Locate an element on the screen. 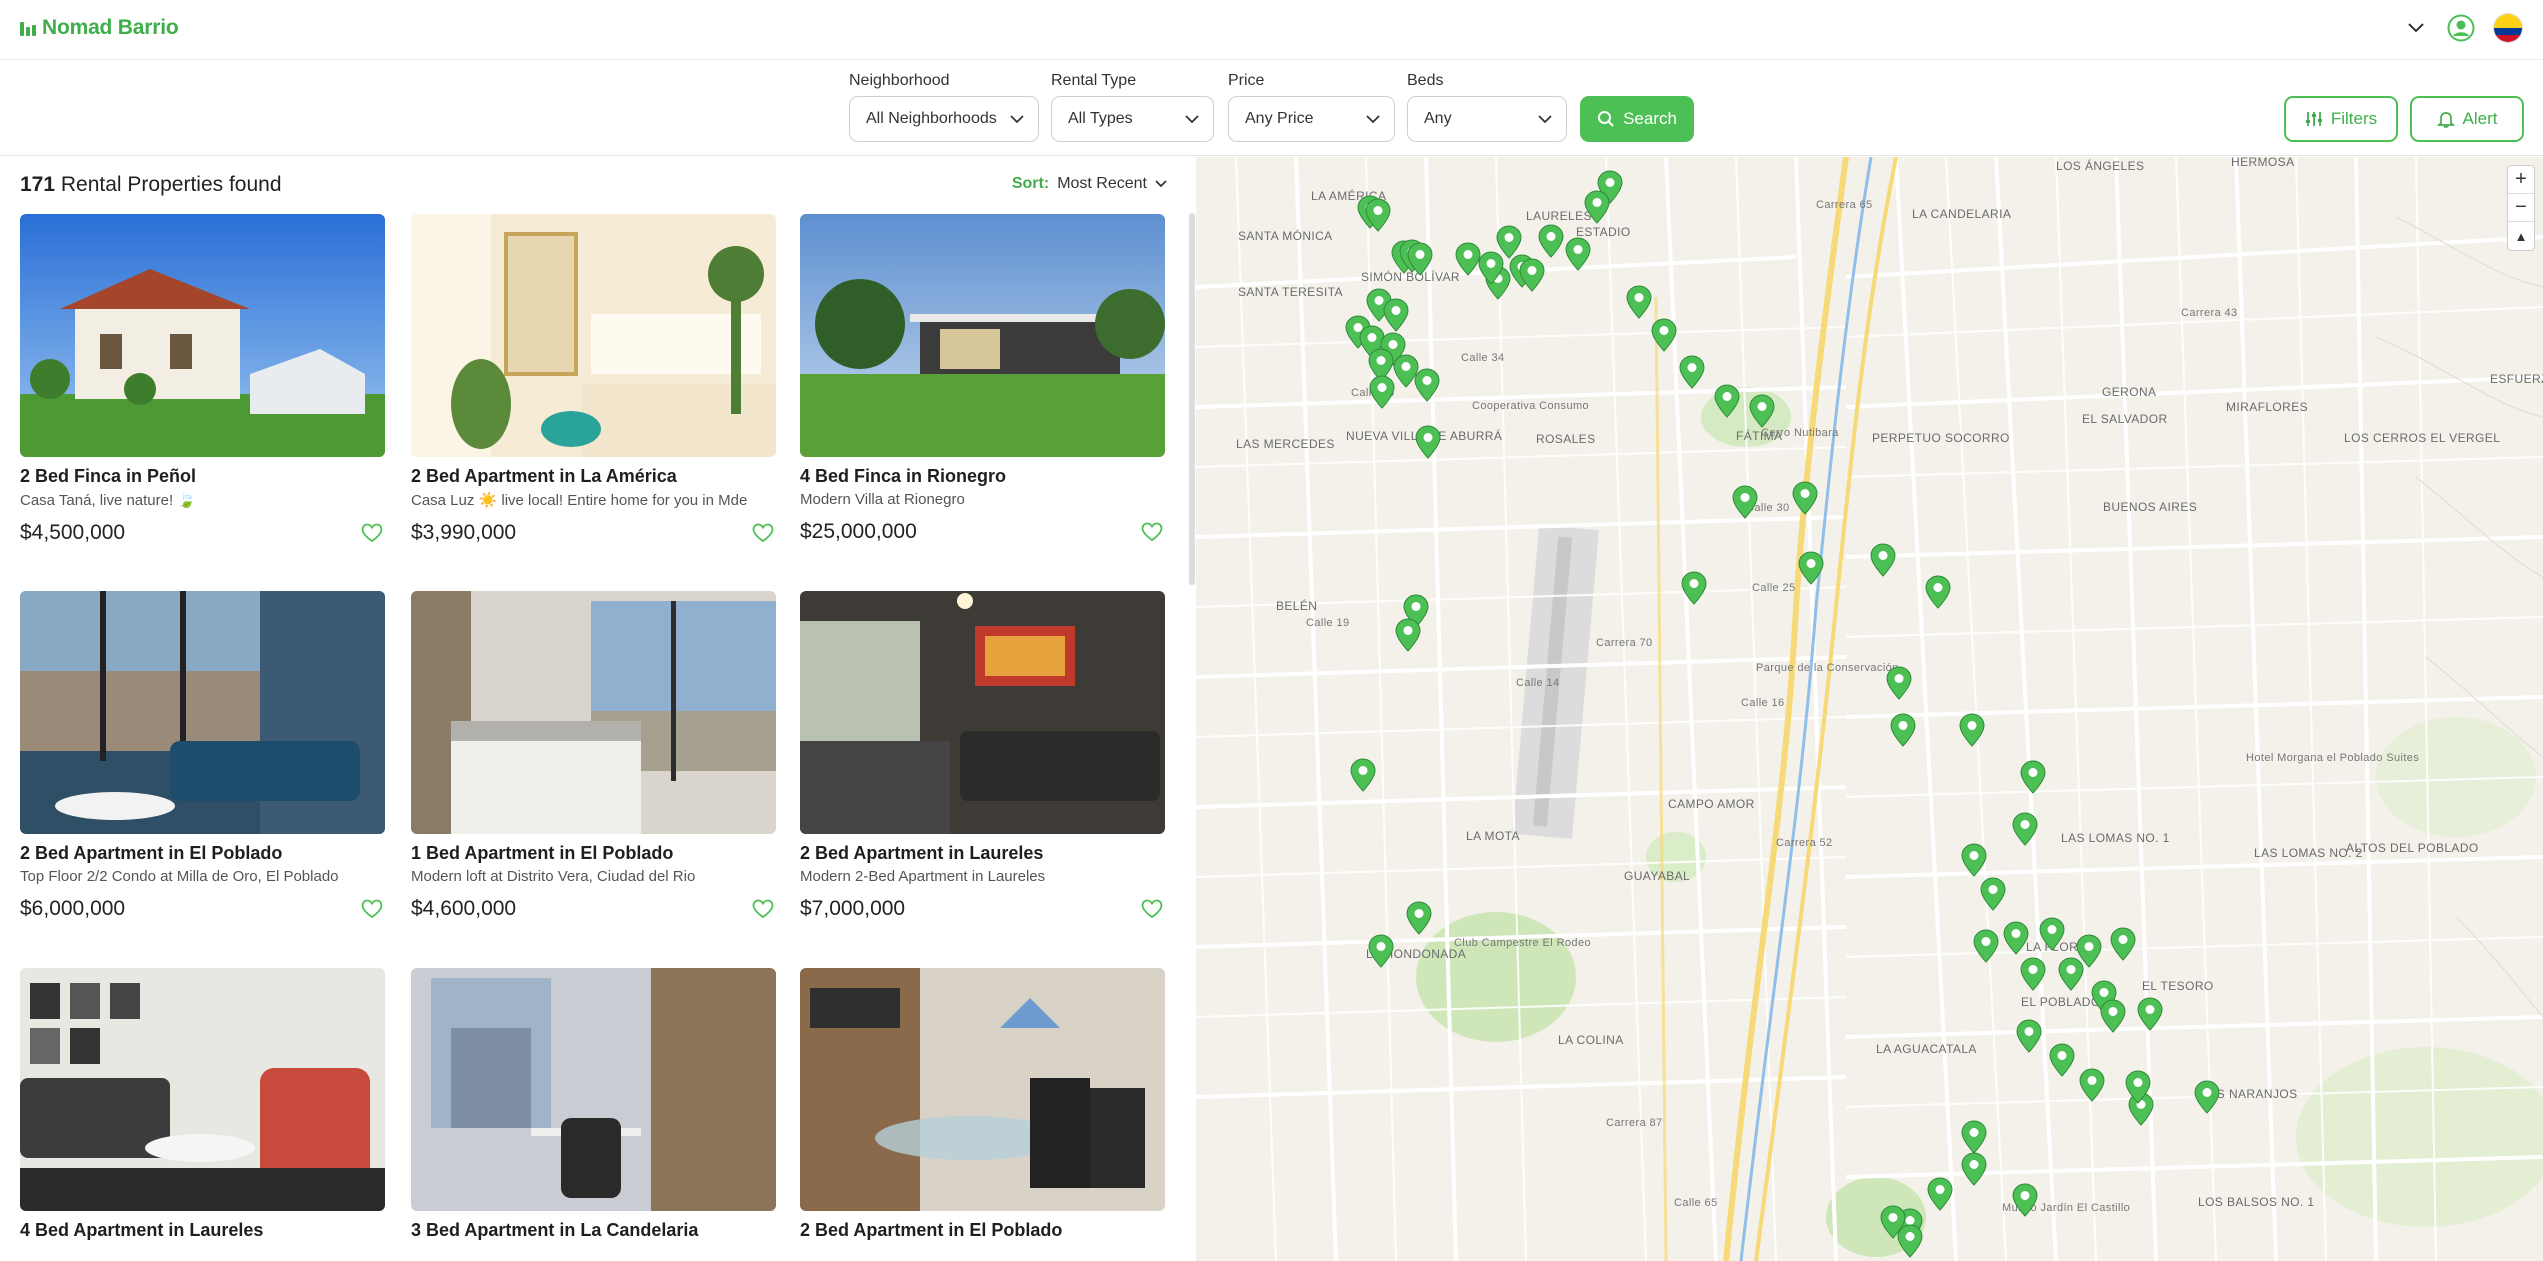  listing-card: 3 Bed Apartment in La Candelaria is located at coordinates (593, 1104).